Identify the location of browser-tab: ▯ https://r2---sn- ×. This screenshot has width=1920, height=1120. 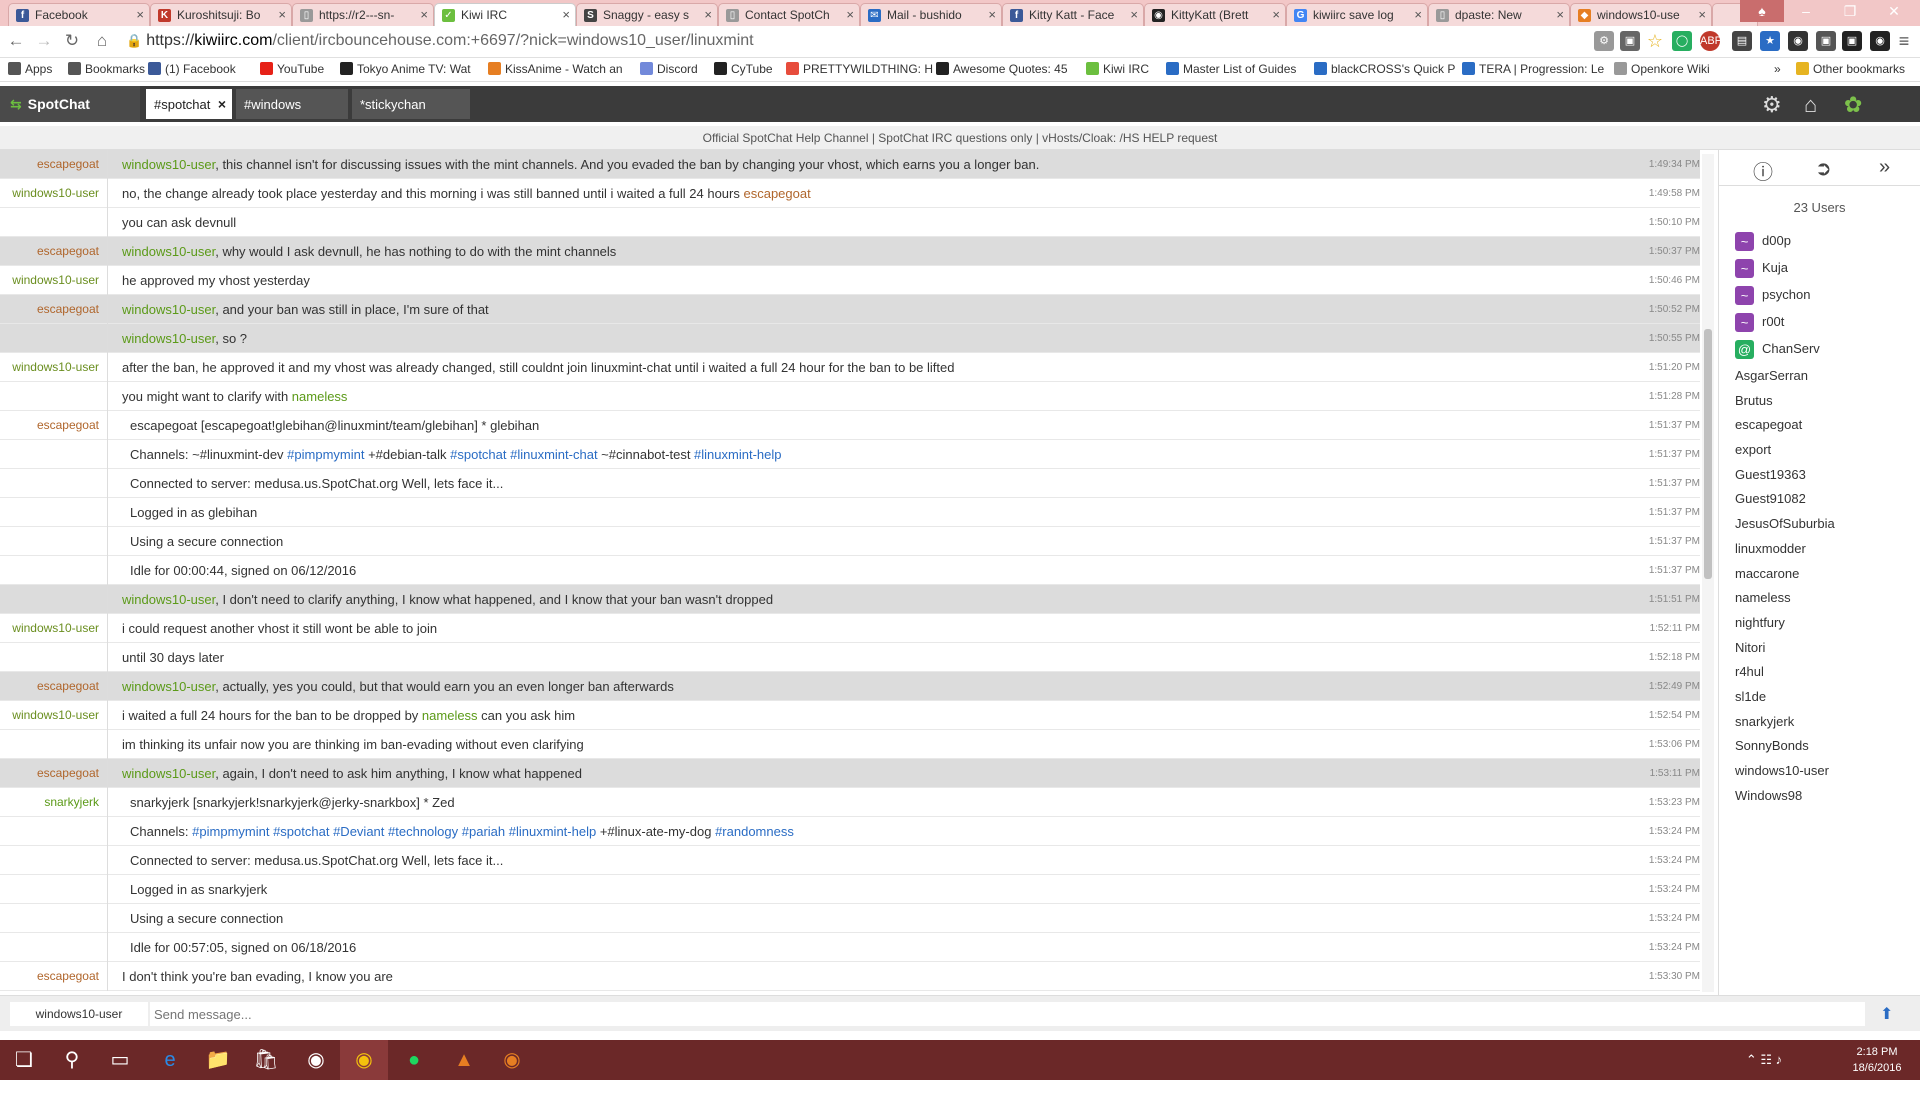
(363, 14).